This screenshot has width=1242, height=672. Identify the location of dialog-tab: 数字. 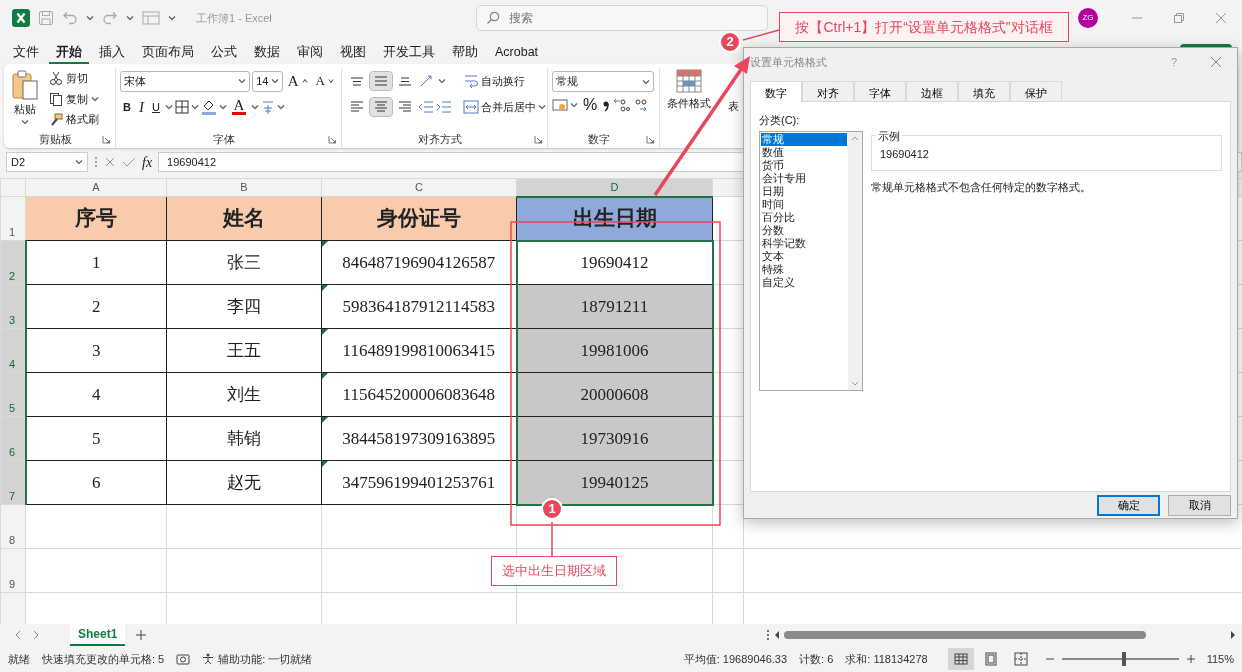
(776, 91).